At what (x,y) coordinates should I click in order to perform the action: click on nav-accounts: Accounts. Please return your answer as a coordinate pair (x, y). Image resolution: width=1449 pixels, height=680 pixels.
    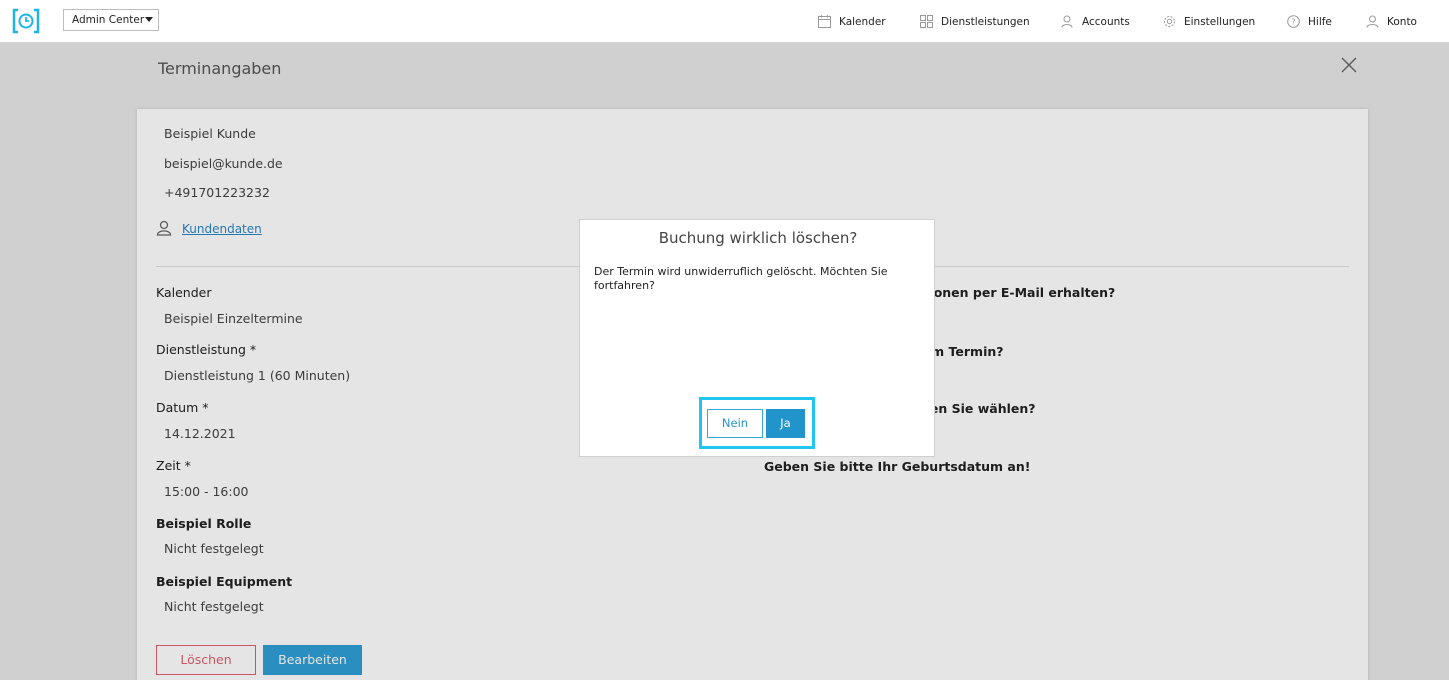
    Looking at the image, I should click on (1095, 21).